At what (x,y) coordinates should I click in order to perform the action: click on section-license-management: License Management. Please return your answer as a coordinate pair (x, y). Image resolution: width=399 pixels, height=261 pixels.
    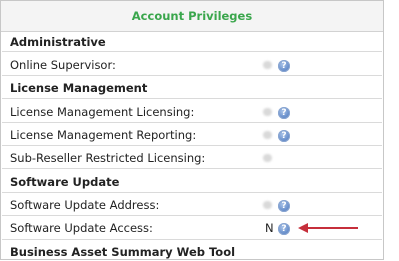
    Looking at the image, I should click on (79, 88).